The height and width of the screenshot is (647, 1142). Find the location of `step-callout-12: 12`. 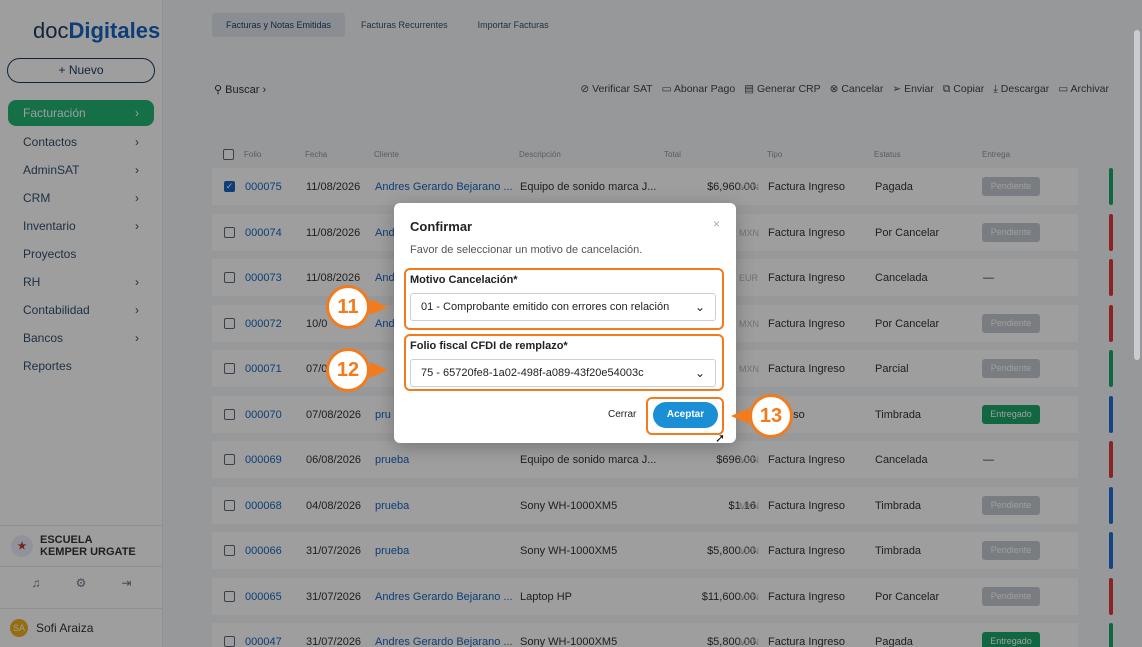

step-callout-12: 12 is located at coordinates (348, 370).